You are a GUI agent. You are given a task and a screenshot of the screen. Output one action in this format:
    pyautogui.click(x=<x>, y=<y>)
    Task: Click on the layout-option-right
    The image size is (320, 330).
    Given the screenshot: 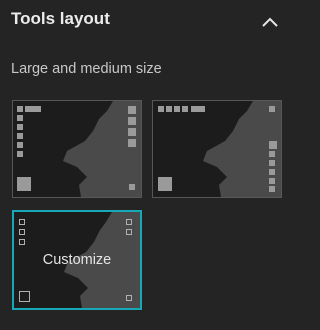 What is the action you would take?
    pyautogui.click(x=217, y=149)
    